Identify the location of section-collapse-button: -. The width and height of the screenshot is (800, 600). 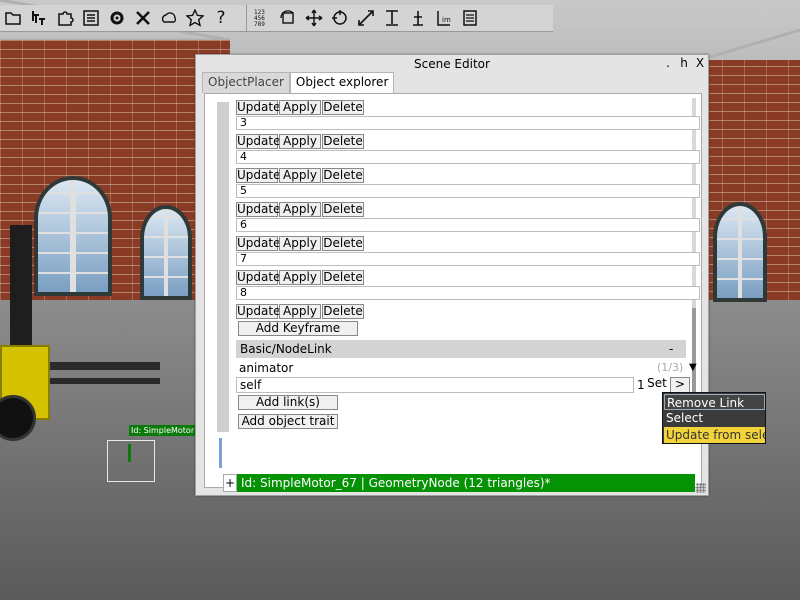
(671, 349).